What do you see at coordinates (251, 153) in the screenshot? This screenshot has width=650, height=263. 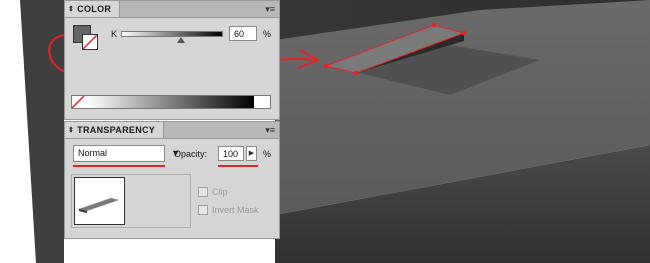 I see `opacity-stepper-button: ▶` at bounding box center [251, 153].